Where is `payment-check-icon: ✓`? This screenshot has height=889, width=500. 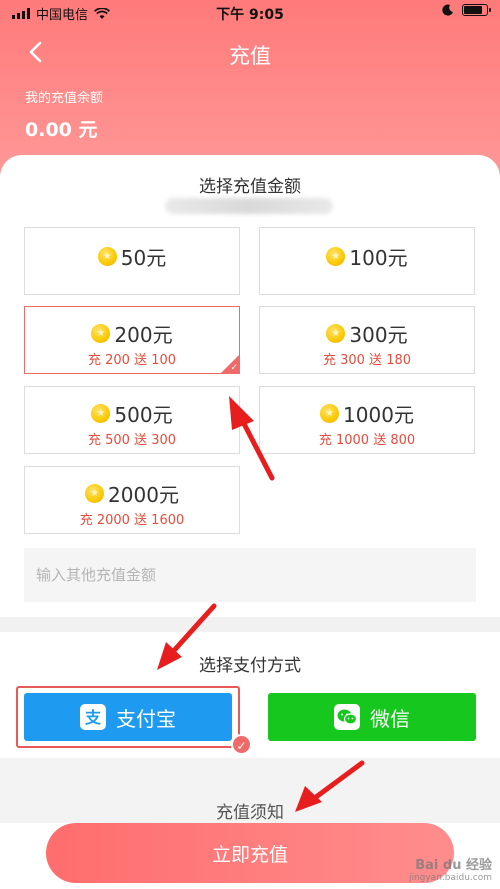
payment-check-icon: ✓ is located at coordinates (241, 744).